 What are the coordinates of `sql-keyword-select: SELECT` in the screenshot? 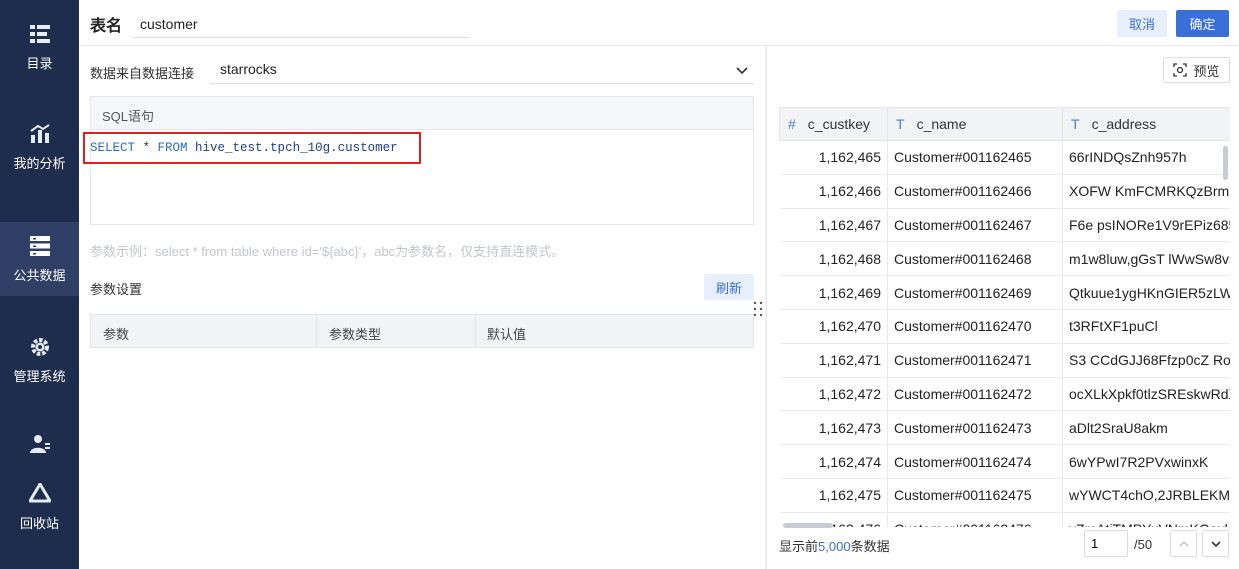 It's located at (113, 148).